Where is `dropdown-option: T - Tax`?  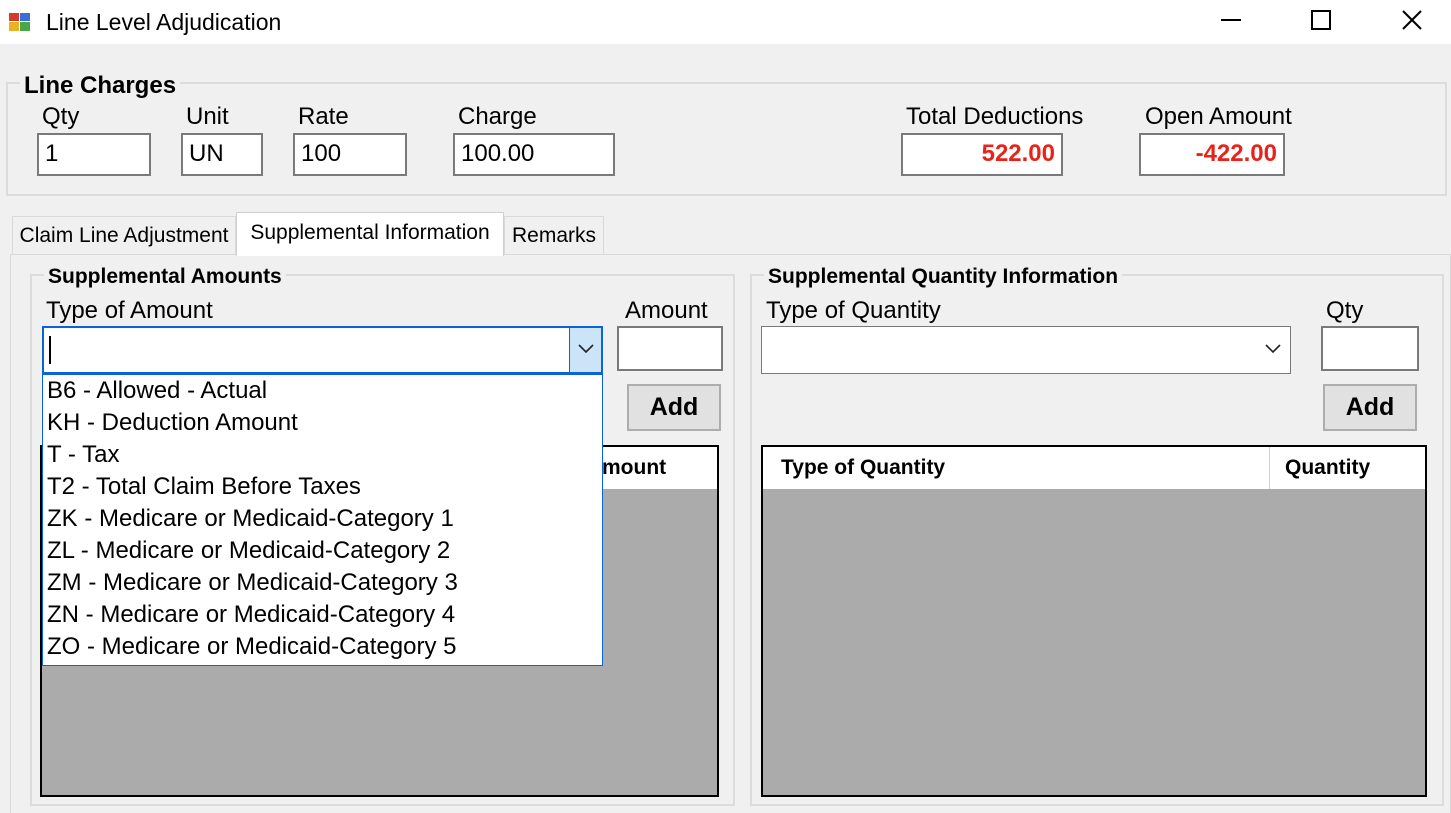 dropdown-option: T - Tax is located at coordinates (322, 455).